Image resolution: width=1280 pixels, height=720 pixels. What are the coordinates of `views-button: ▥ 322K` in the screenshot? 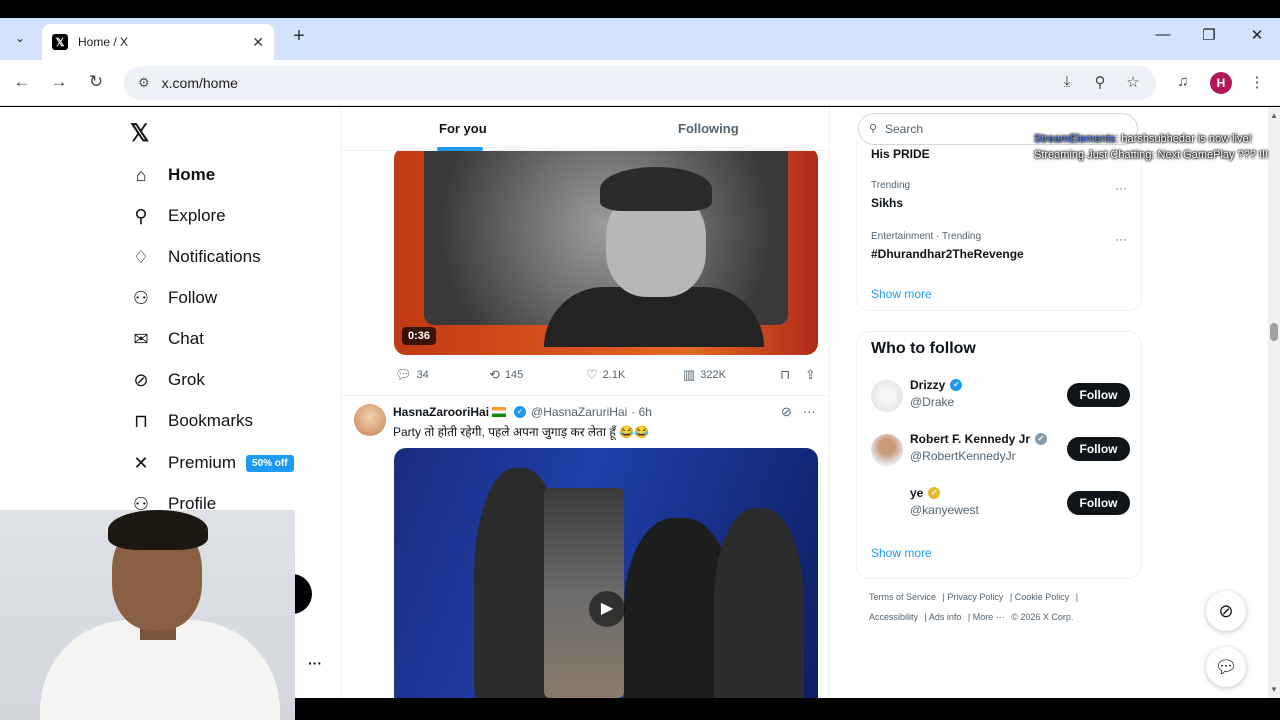 It's located at (704, 375).